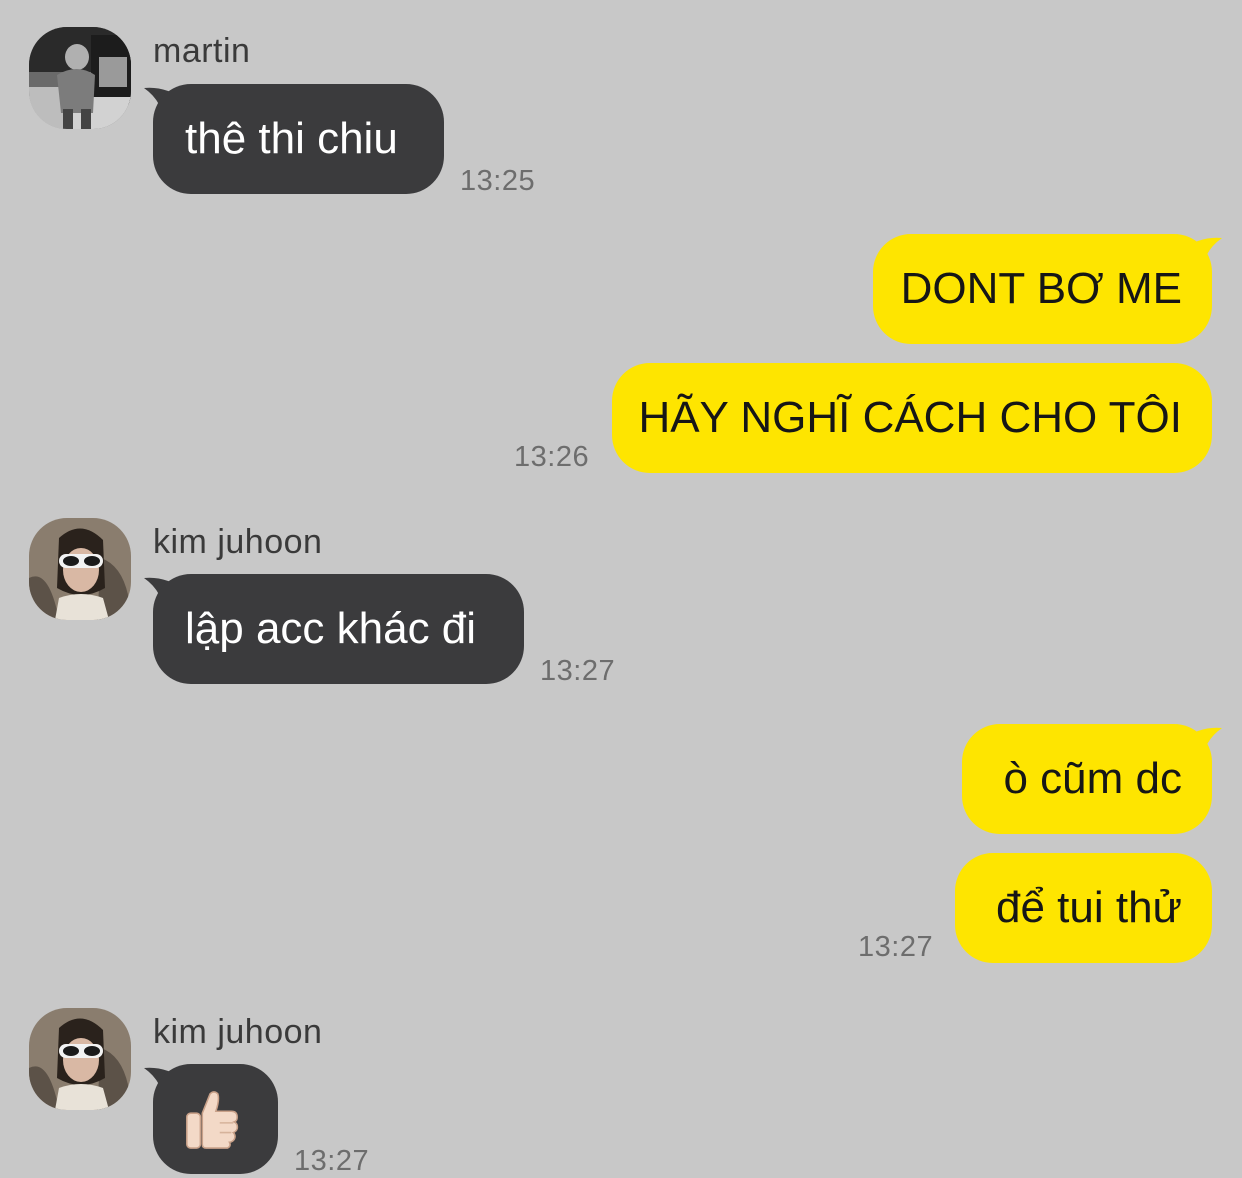 Image resolution: width=1242 pixels, height=1178 pixels. Describe the element at coordinates (331, 628) in the screenshot. I see `message-text: lập acc khác đi` at that location.